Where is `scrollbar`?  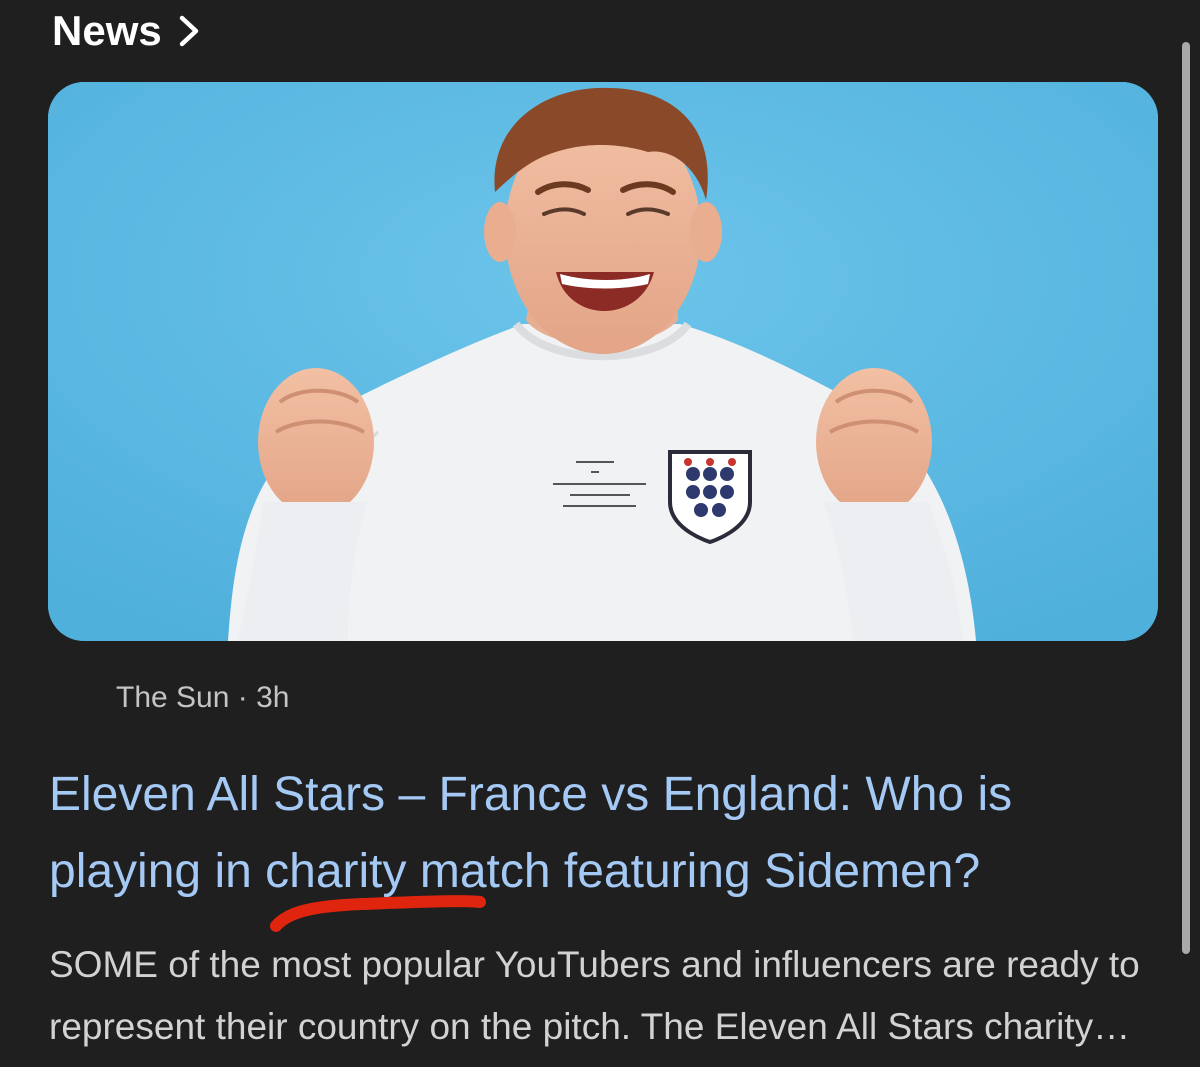 scrollbar is located at coordinates (1186, 498).